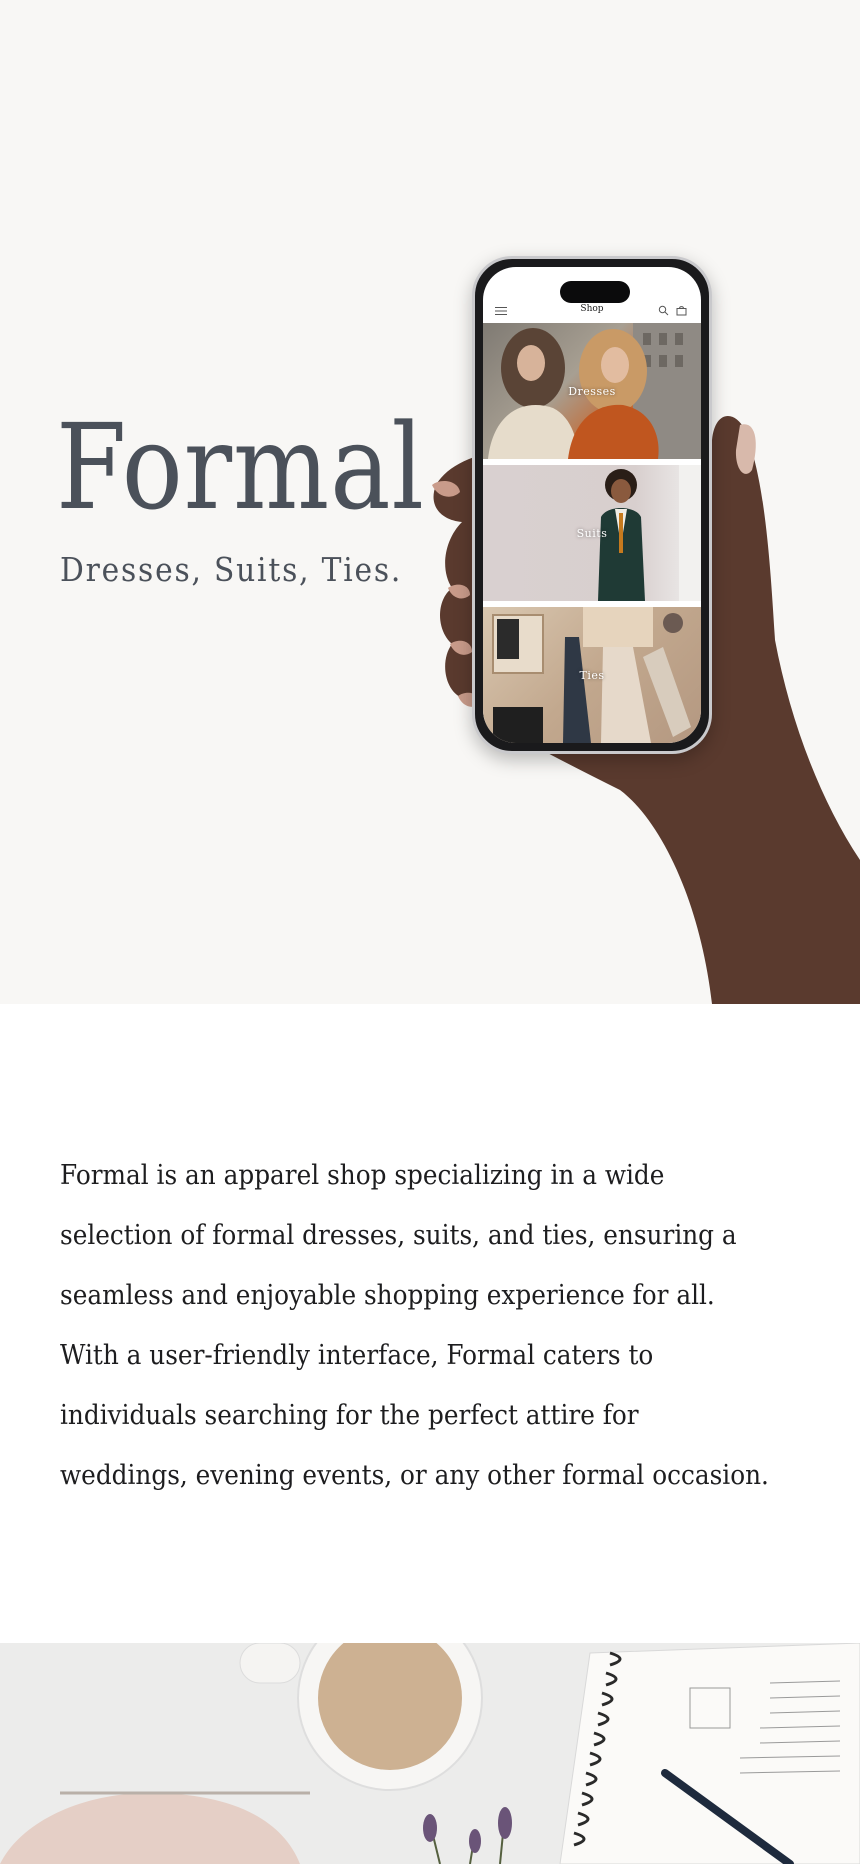  I want to click on lifestyle-photo, so click(430, 1753).